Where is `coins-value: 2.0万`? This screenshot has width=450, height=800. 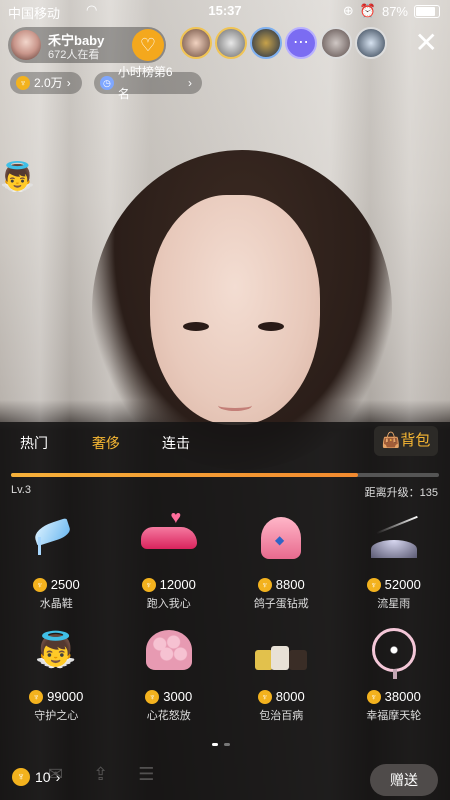
coins-value: 2.0万 is located at coordinates (48, 83).